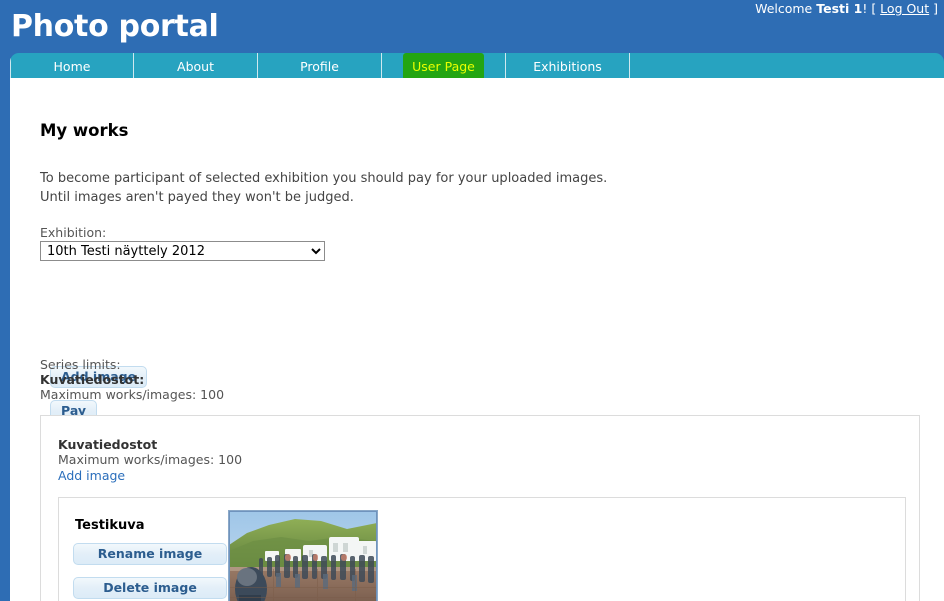 The height and width of the screenshot is (601, 944). I want to click on nav-item-exhibitions: Exhibitions, so click(568, 65).